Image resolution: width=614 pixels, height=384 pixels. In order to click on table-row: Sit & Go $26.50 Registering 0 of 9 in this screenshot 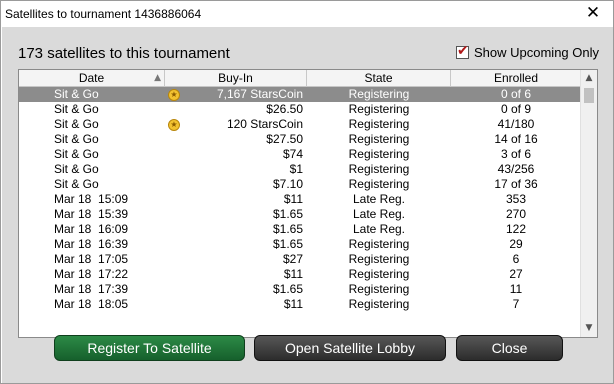, I will do `click(300, 109)`.